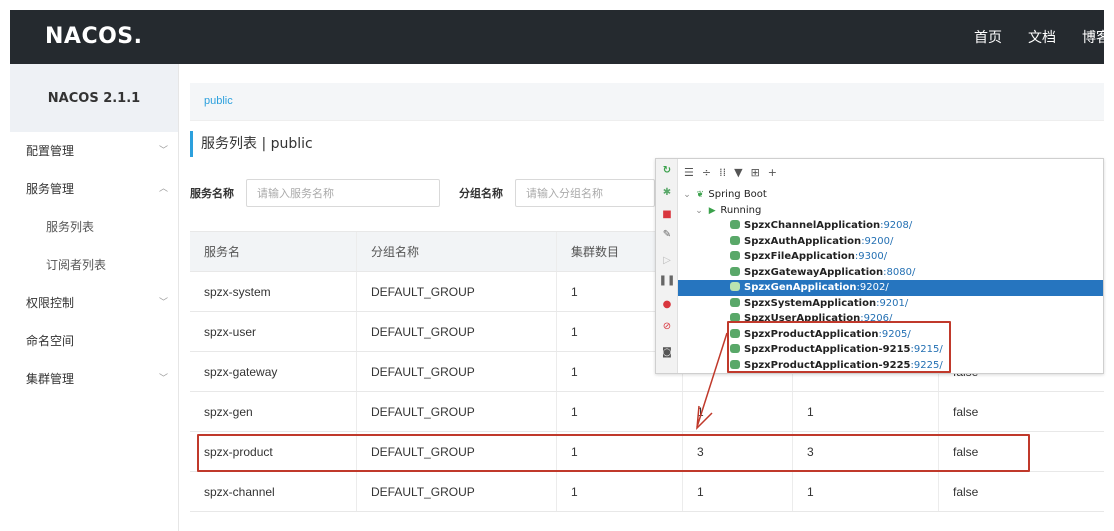 The height and width of the screenshot is (531, 1114). What do you see at coordinates (218, 101) in the screenshot?
I see `breadcrumb-namespace: public` at bounding box center [218, 101].